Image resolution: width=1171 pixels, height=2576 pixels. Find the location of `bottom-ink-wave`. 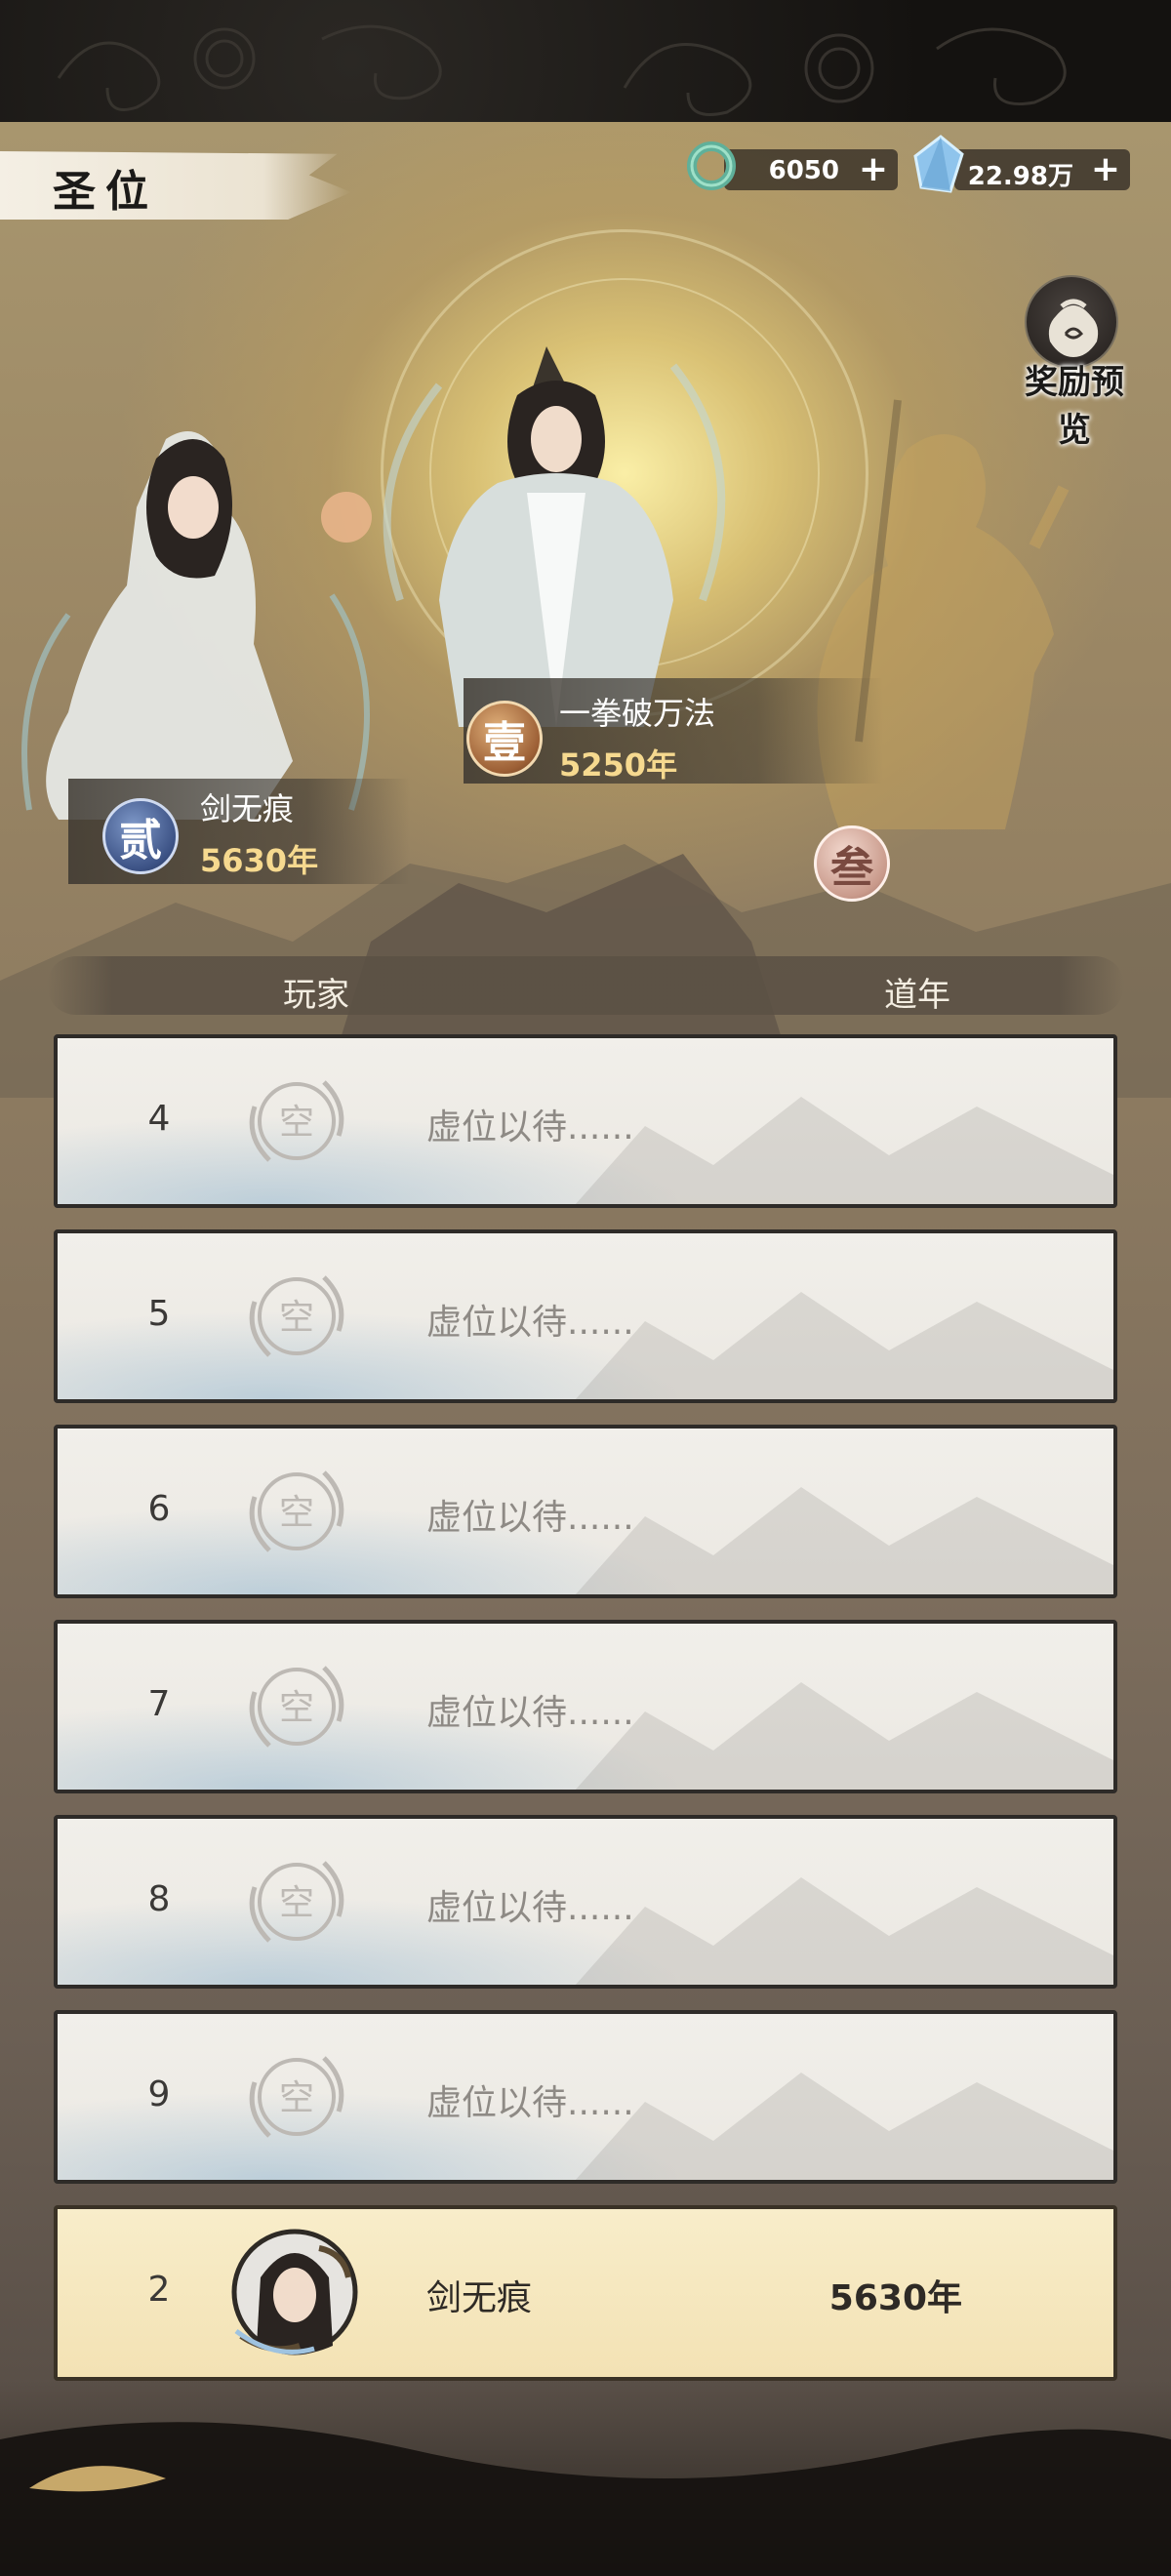

bottom-ink-wave is located at coordinates (585, 2499).